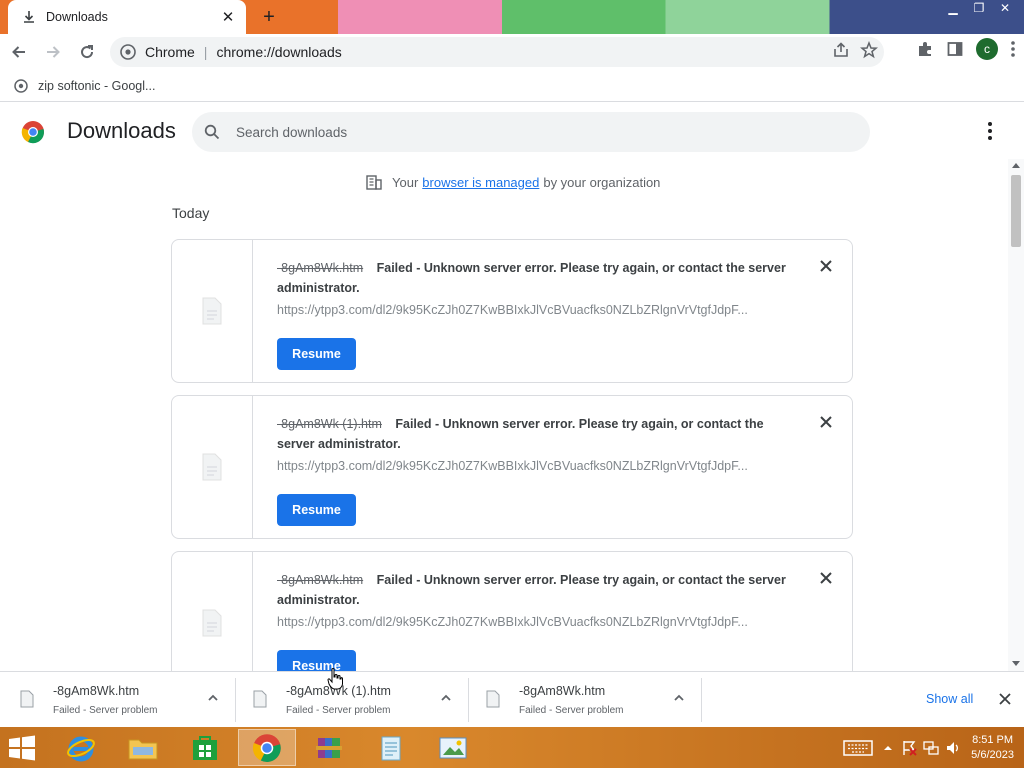 The height and width of the screenshot is (768, 1024). I want to click on building-icon, so click(374, 182).